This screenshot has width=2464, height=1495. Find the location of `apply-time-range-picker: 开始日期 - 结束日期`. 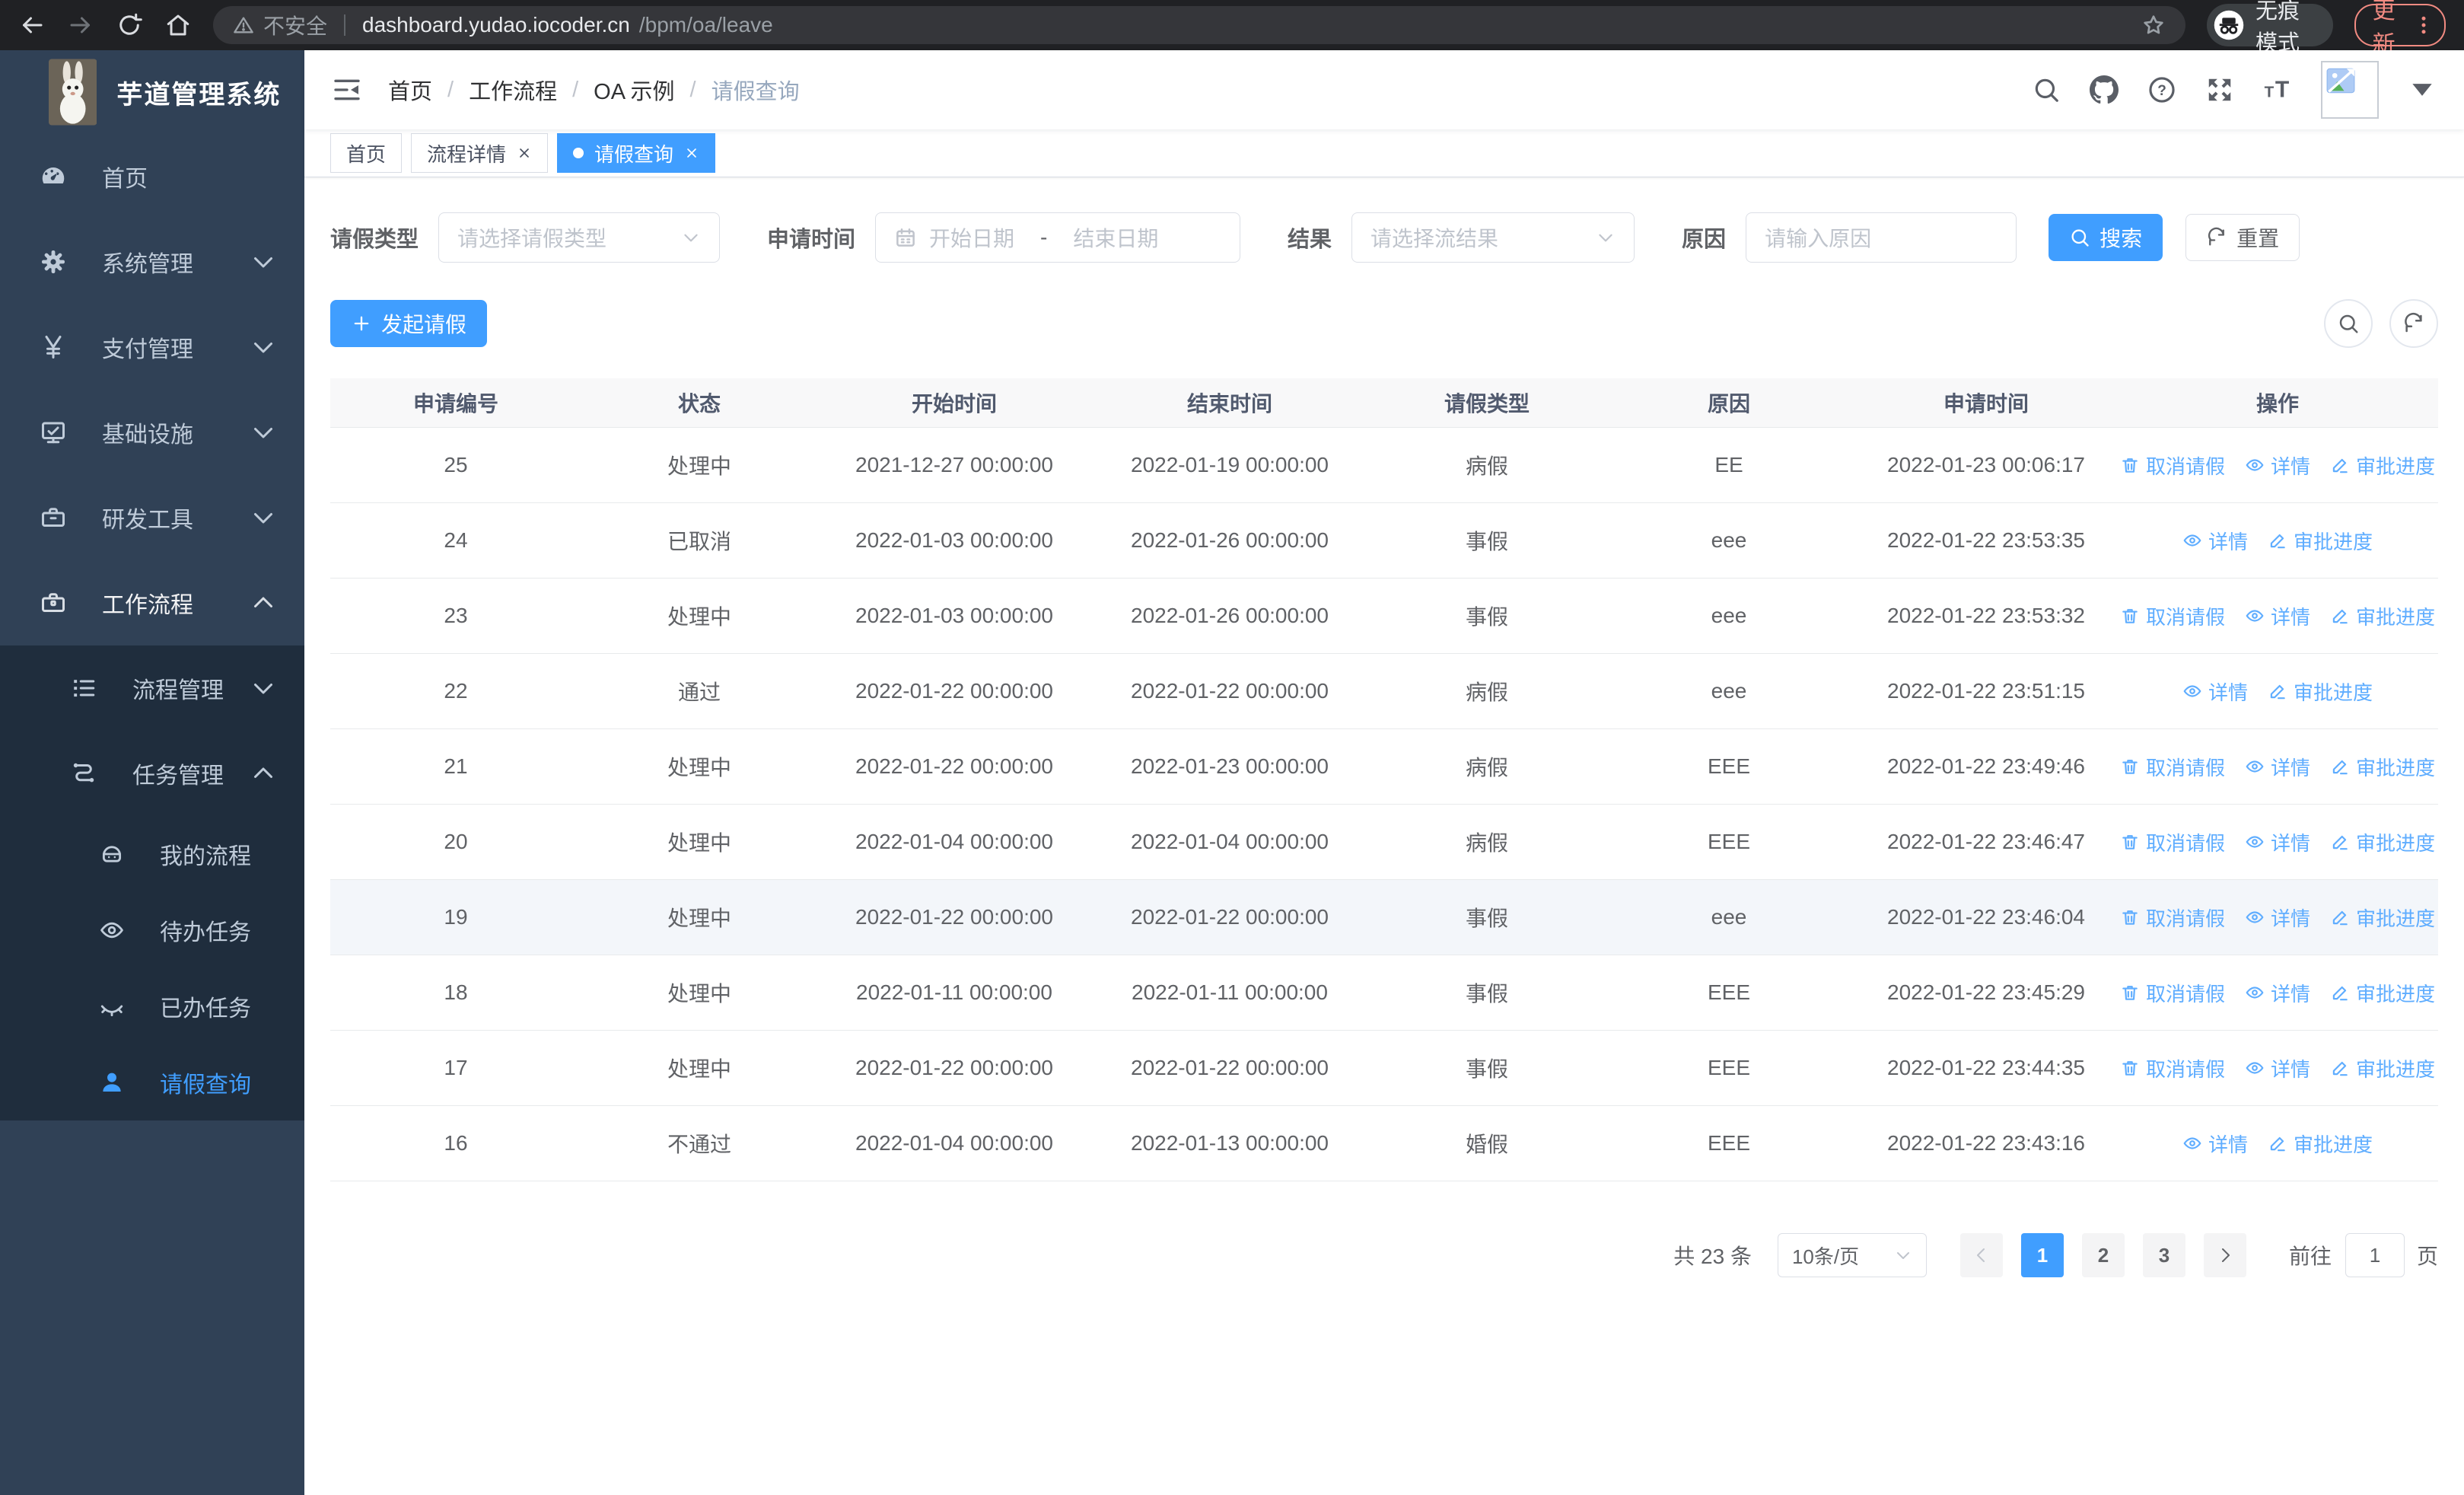

apply-time-range-picker: 开始日期 - 结束日期 is located at coordinates (1058, 237).